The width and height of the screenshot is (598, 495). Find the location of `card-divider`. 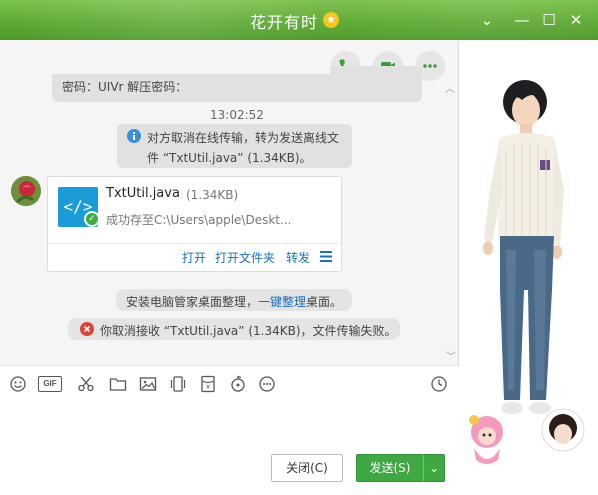

card-divider is located at coordinates (194, 243).